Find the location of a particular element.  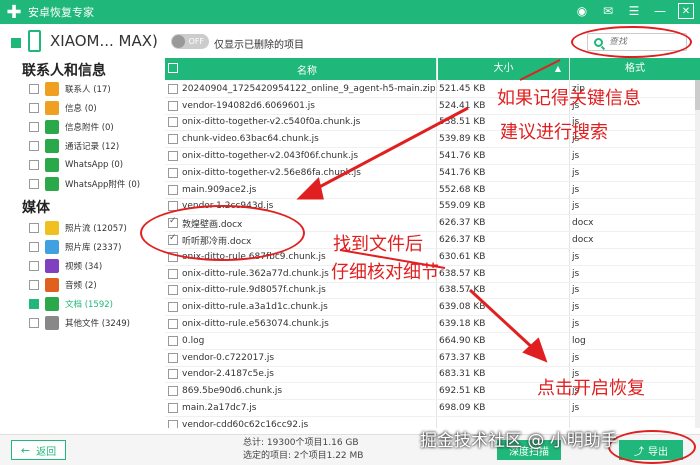

document-icon is located at coordinates (52, 304).